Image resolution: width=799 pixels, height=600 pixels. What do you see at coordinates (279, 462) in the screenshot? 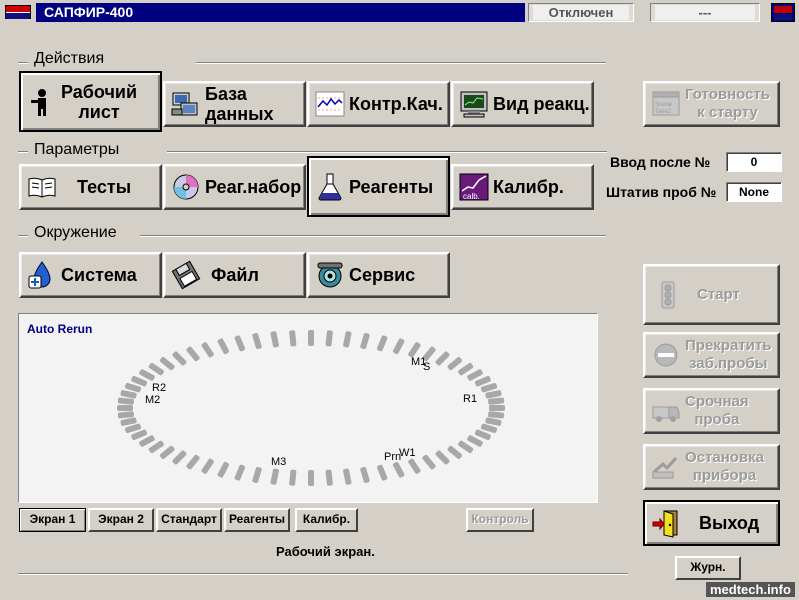
I see `position-label: M3` at bounding box center [279, 462].